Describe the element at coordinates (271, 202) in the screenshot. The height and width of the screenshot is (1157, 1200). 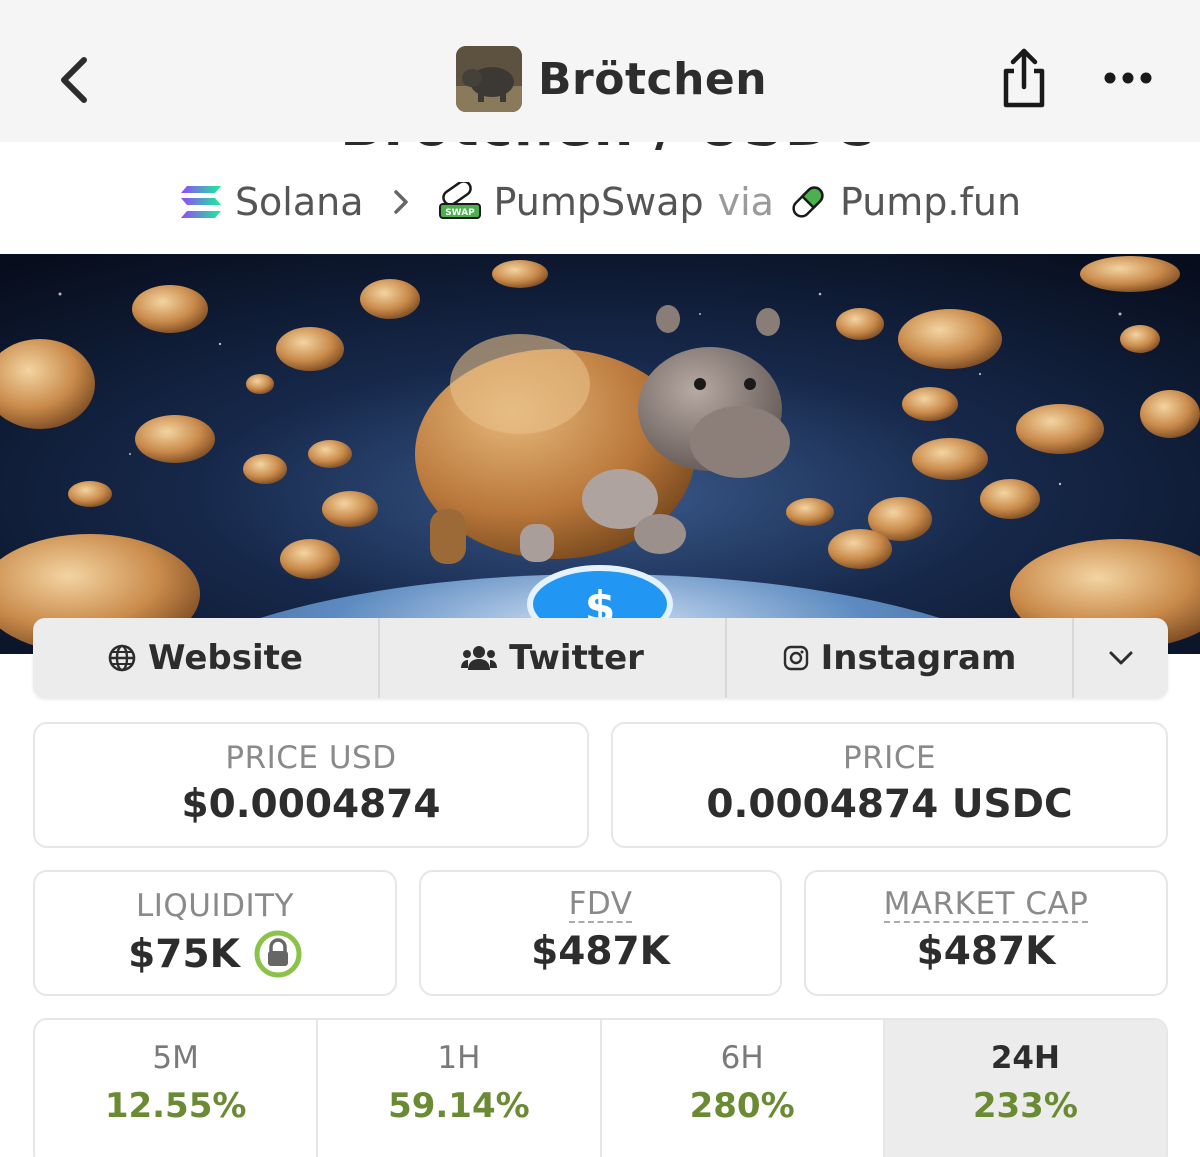
I see `chain-solana: Solana` at that location.